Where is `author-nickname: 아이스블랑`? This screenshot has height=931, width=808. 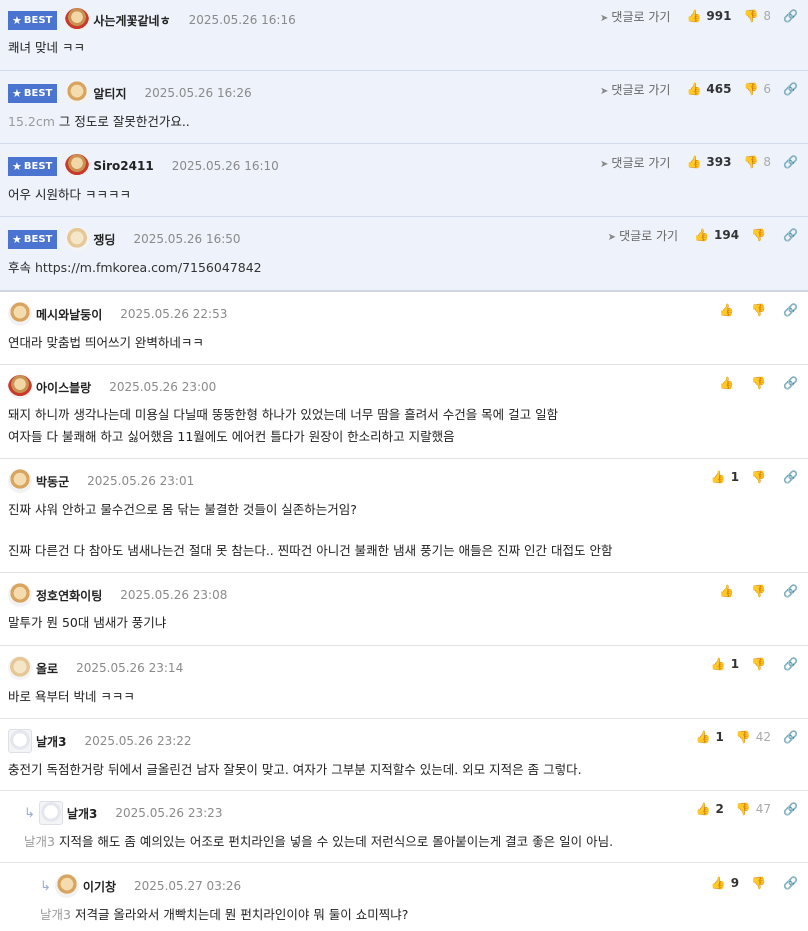
author-nickname: 아이스블랑 is located at coordinates (63, 387).